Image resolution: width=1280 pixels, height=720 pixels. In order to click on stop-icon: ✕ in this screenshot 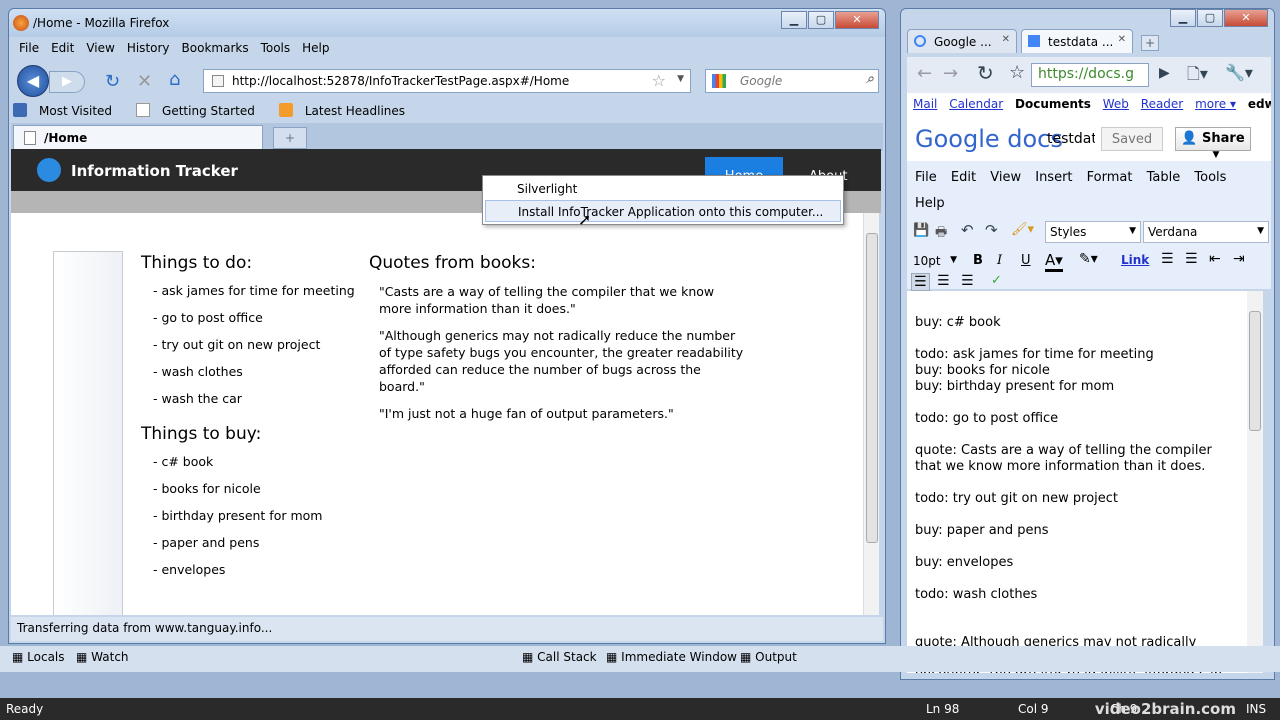, I will do `click(144, 81)`.